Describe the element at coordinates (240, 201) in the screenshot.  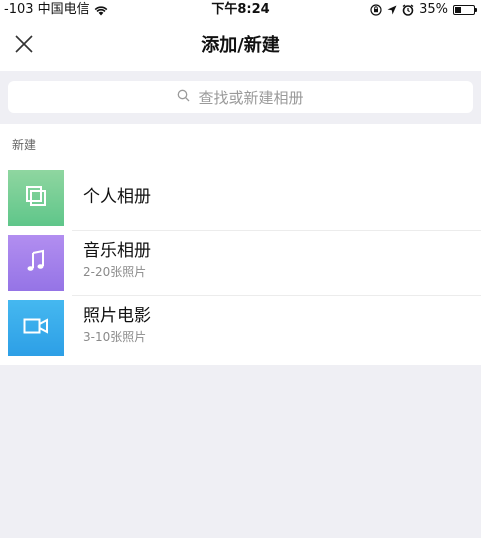
I see `list-item-personal-album: 个人相册` at that location.